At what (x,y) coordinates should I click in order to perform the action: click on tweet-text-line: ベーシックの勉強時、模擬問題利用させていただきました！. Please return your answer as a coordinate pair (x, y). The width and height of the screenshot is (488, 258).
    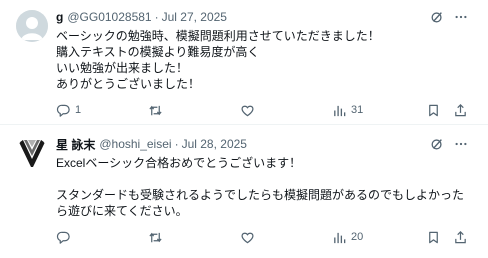
    Looking at the image, I should click on (218, 36).